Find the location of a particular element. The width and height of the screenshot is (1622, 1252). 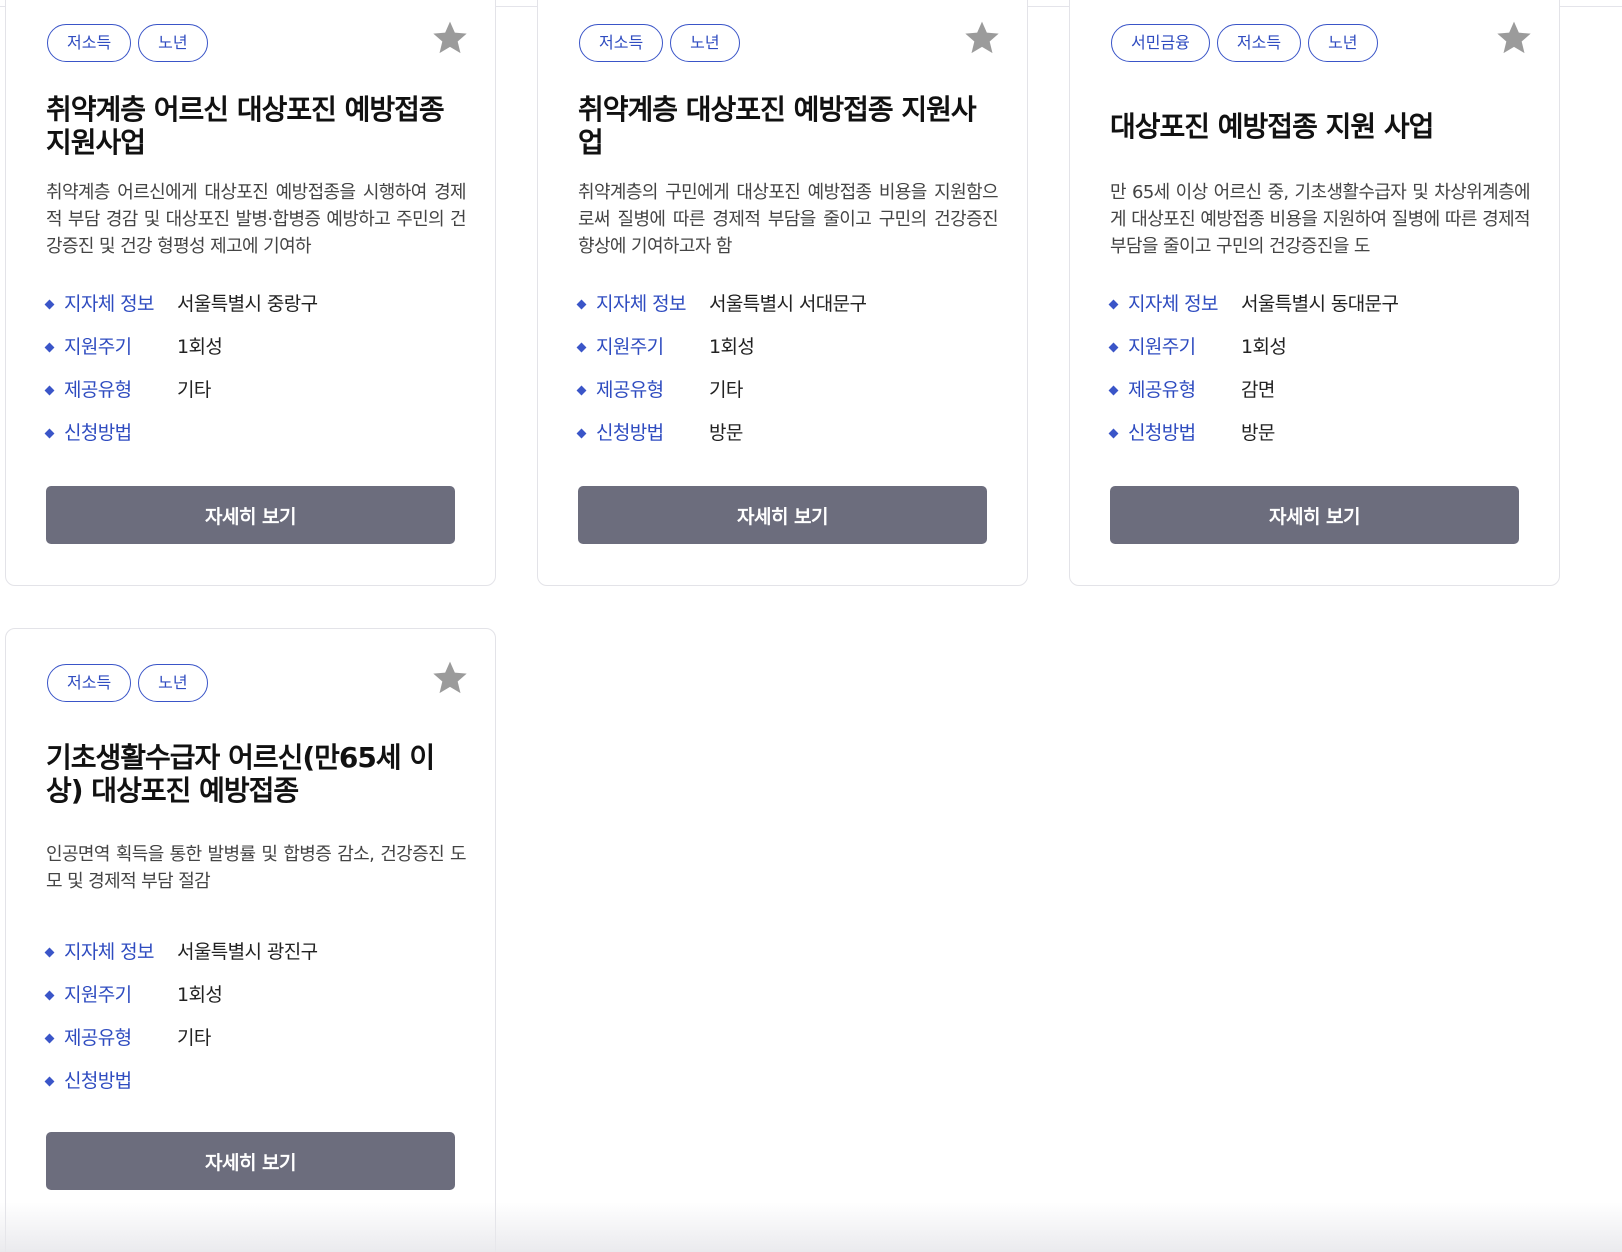

tag-list: 서민금융 저소득 노년 is located at coordinates (1244, 43).